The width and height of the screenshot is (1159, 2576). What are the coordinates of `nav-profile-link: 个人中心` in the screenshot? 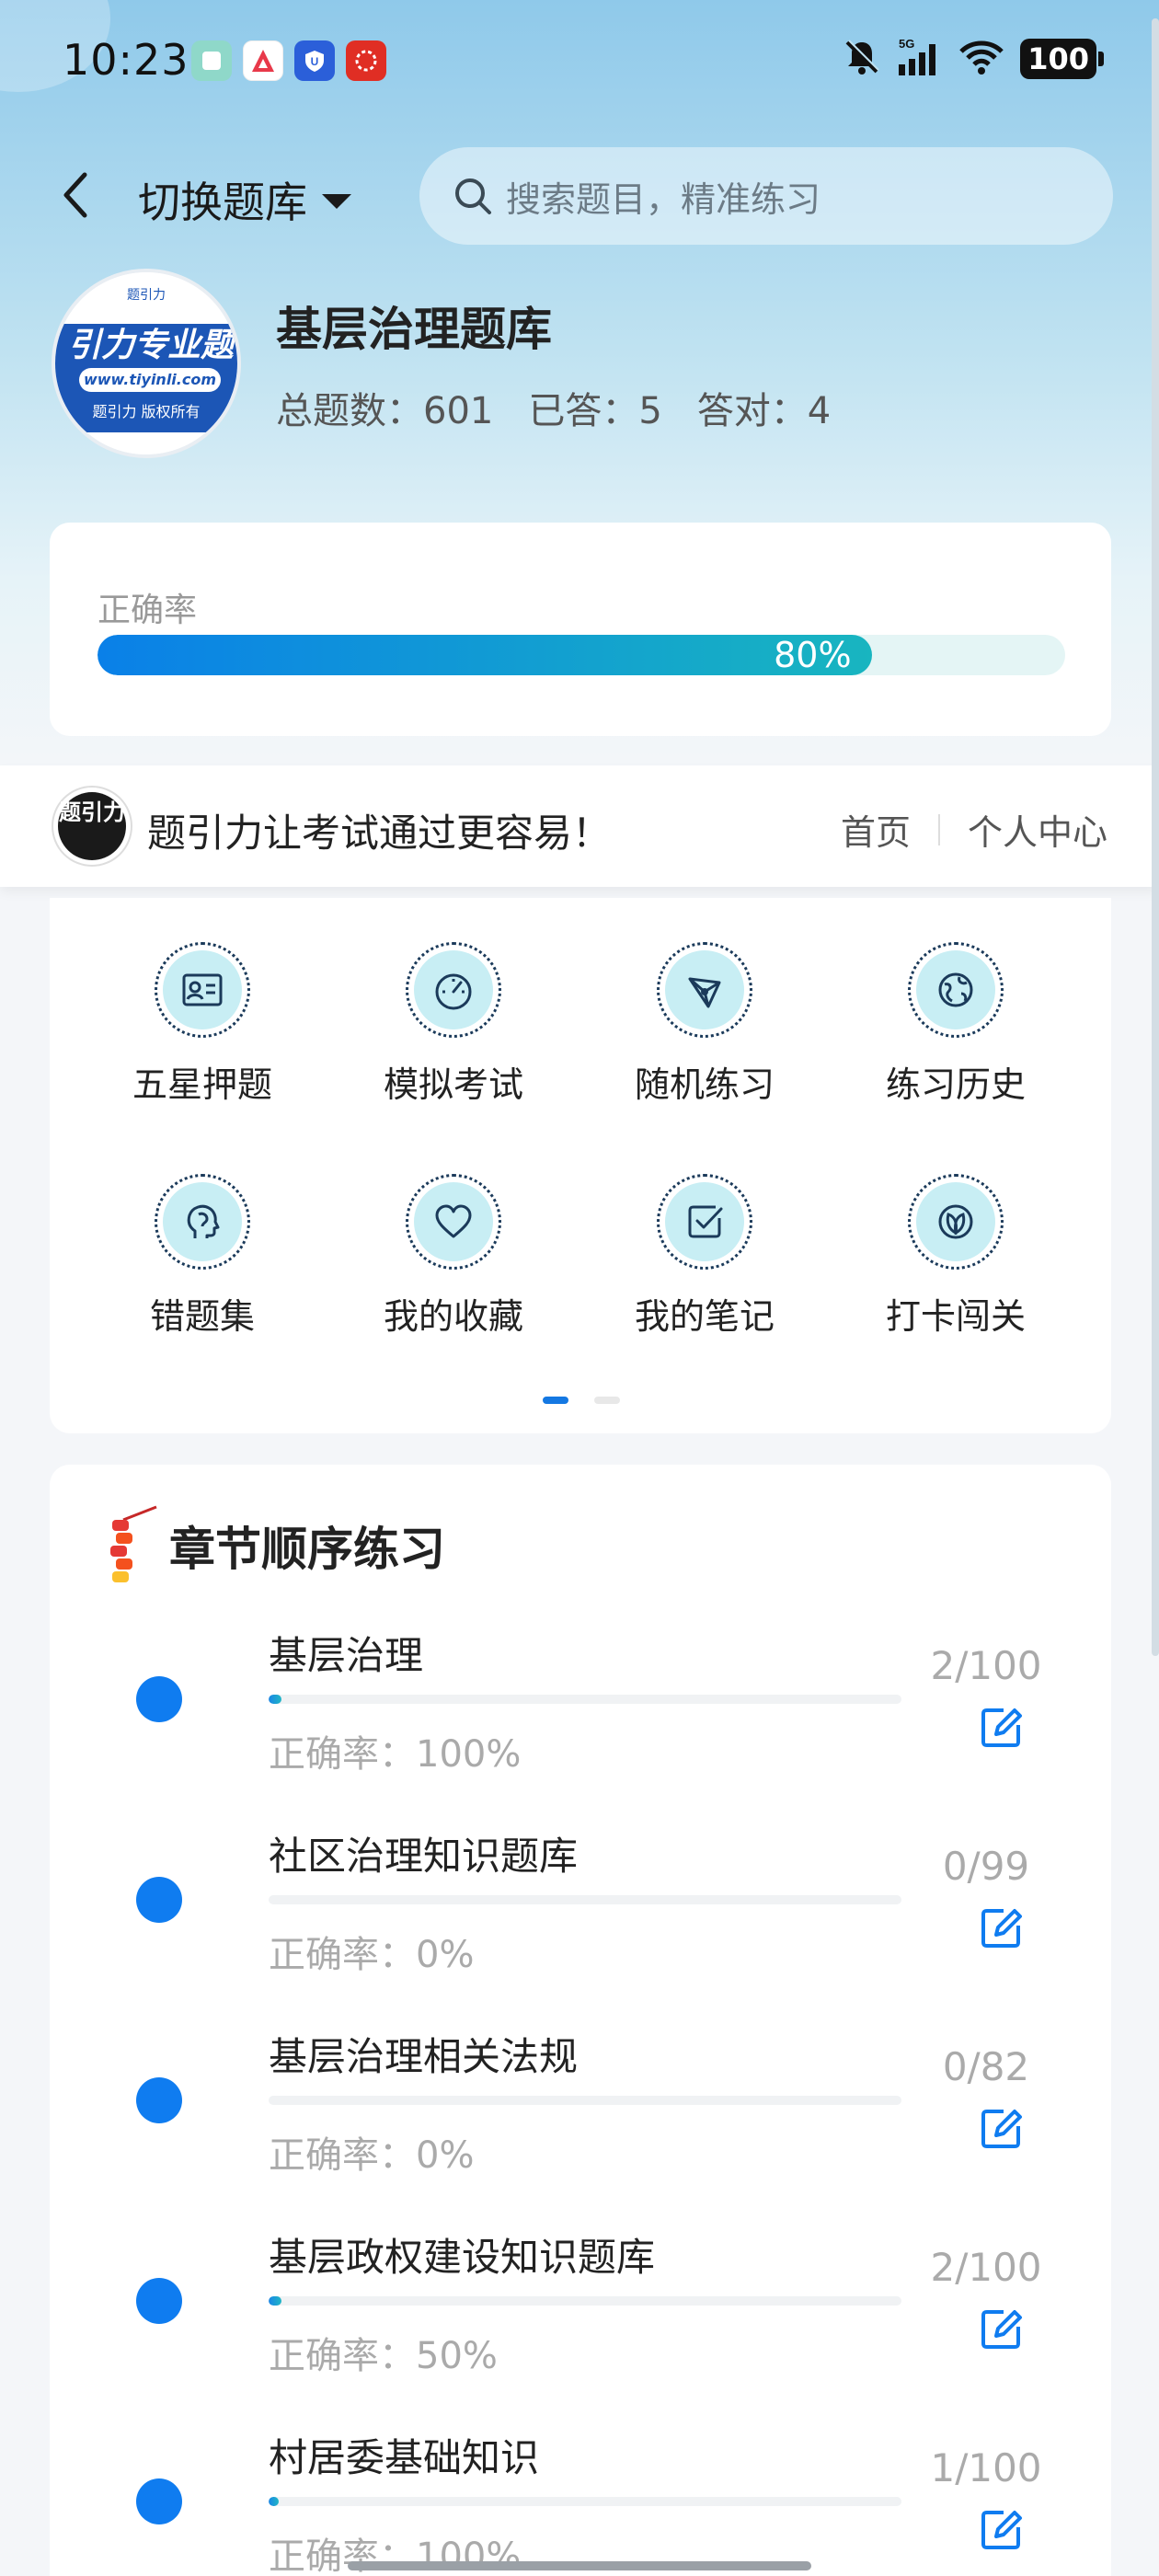 It's located at (1037, 829).